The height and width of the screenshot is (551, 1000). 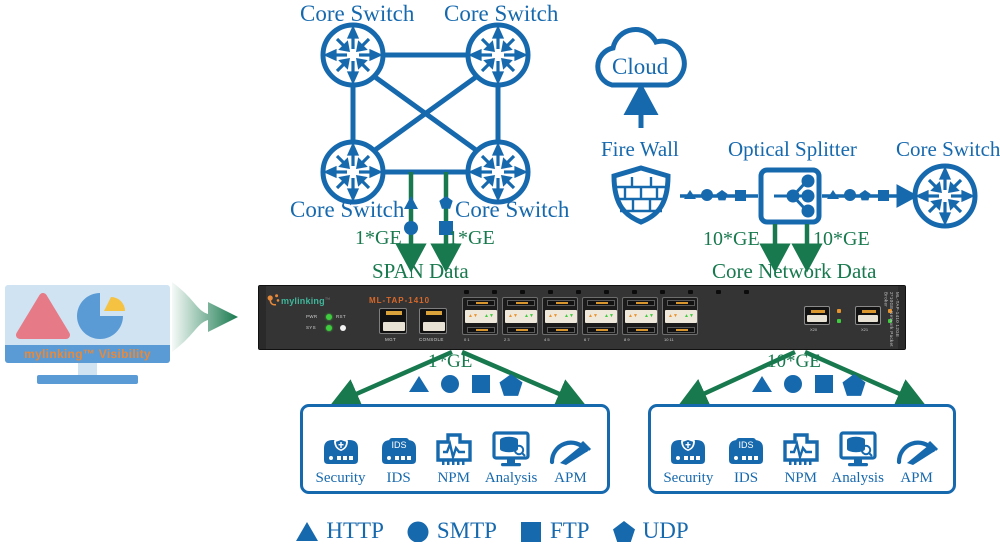 What do you see at coordinates (839, 311) in the screenshot?
I see `sfp-led-amber` at bounding box center [839, 311].